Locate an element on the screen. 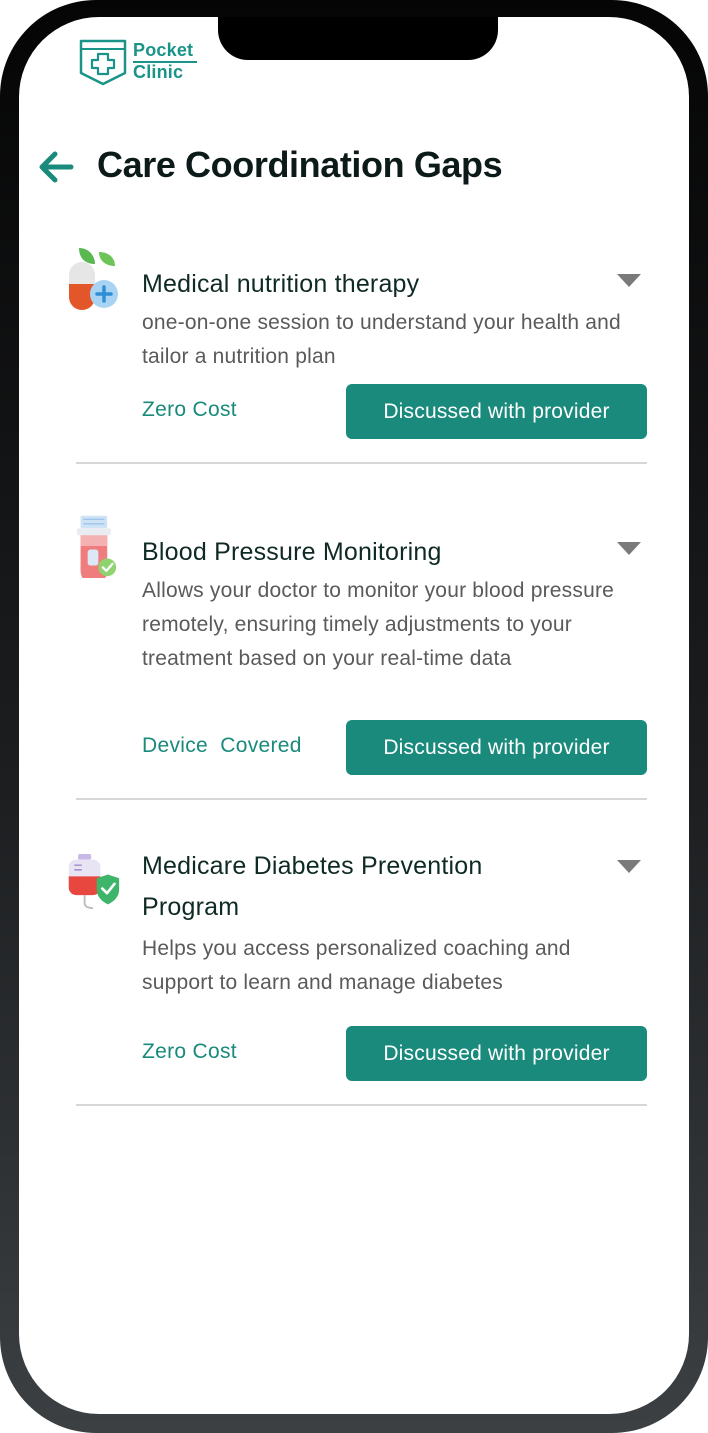  nutrition-pill-leaf-icon is located at coordinates (93, 279).